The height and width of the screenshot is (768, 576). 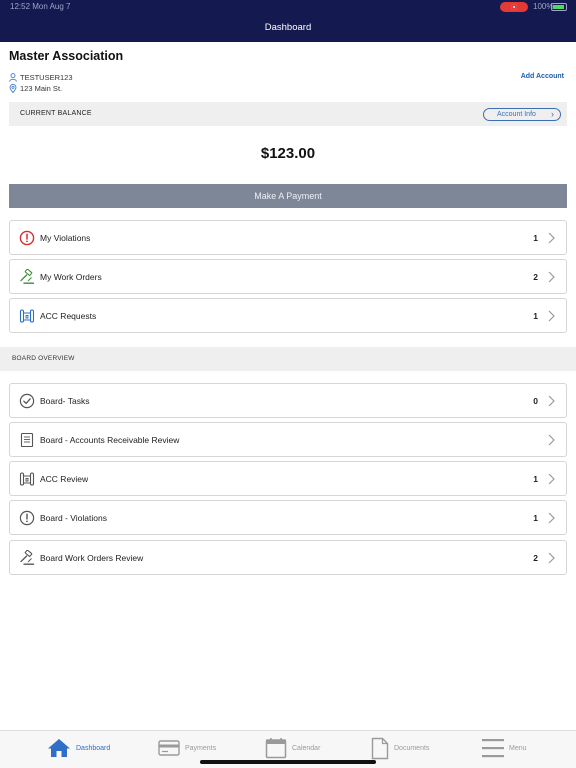 I want to click on page-title: Dashboard, so click(x=288, y=27).